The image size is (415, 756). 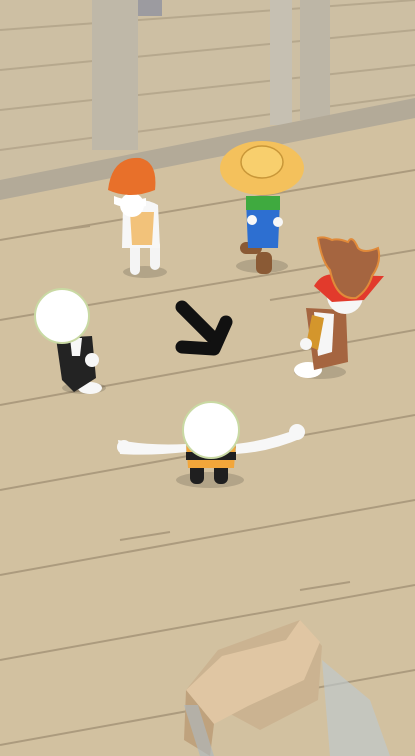 What do you see at coordinates (281, 62) in the screenshot?
I see `wall-post-mid` at bounding box center [281, 62].